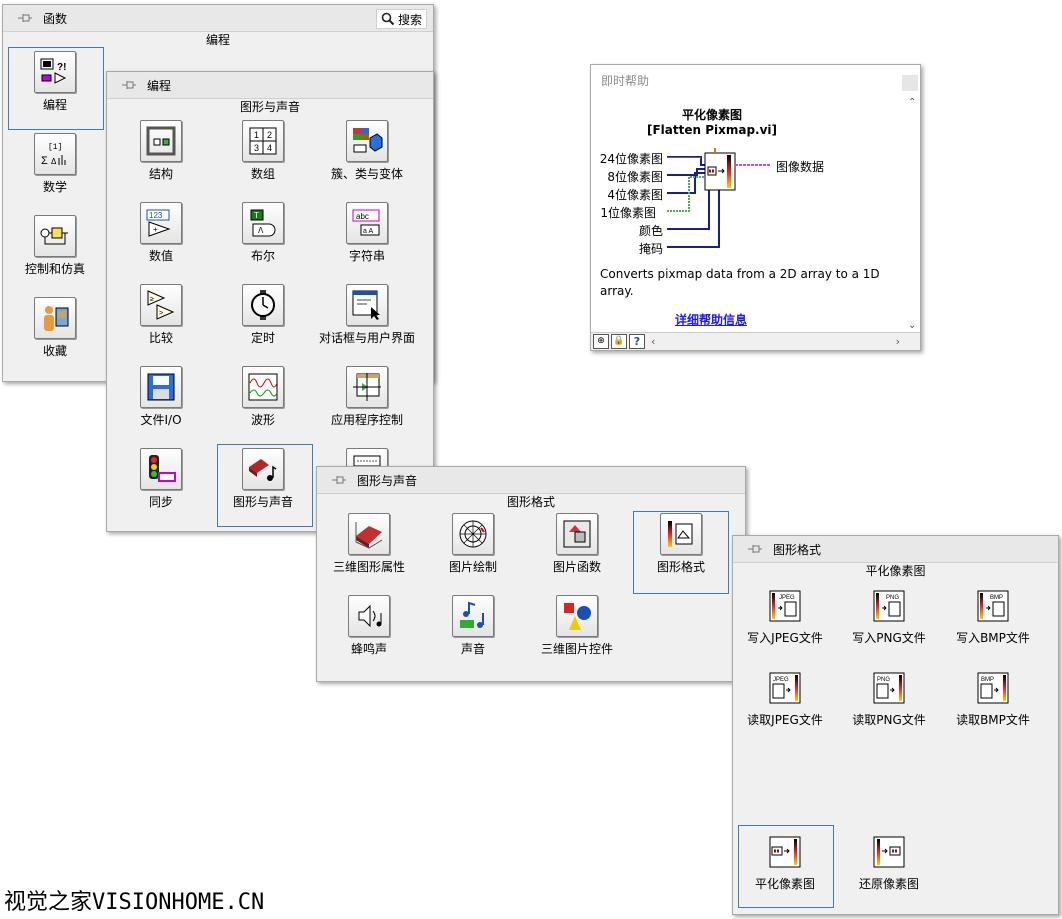  I want to click on vi-file: [Flatten Pixmap.vi], so click(712, 130).